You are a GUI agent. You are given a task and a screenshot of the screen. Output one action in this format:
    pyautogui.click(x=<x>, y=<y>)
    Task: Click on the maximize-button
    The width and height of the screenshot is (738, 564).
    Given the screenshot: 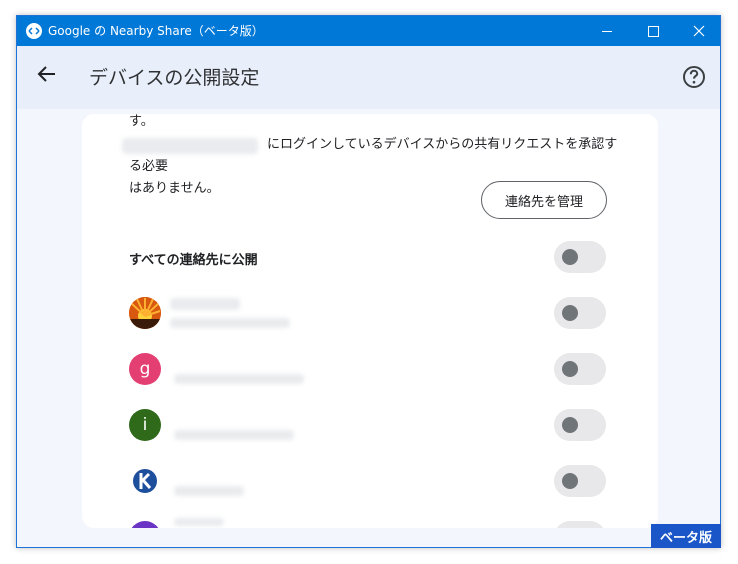 What is the action you would take?
    pyautogui.click(x=653, y=31)
    